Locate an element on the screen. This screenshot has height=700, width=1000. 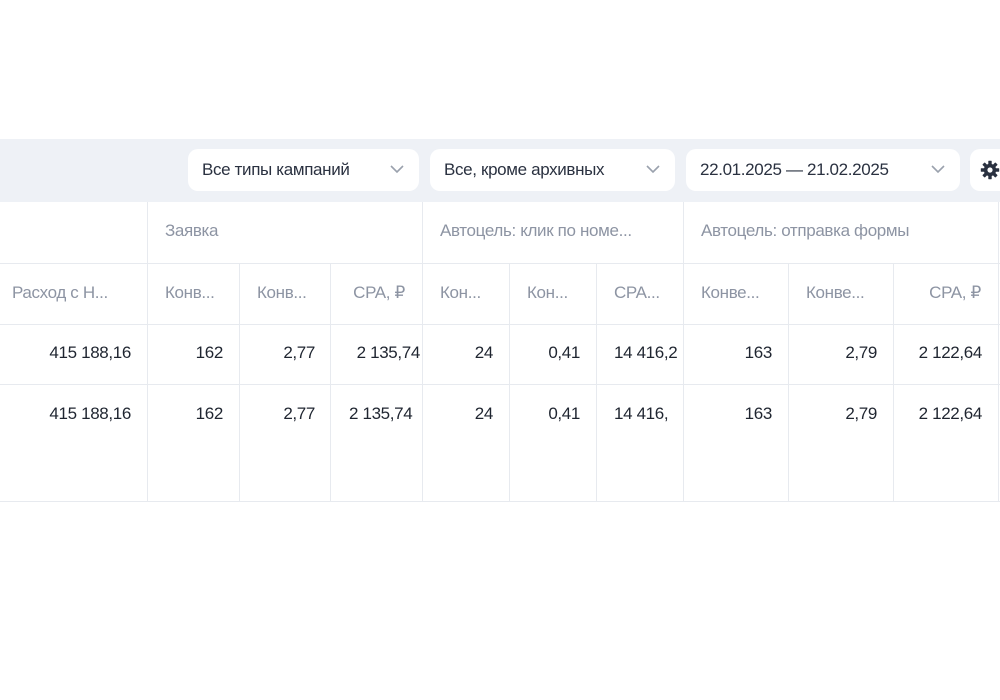
status-filter-dropdown: Все, кроме архивных is located at coordinates (552, 170).